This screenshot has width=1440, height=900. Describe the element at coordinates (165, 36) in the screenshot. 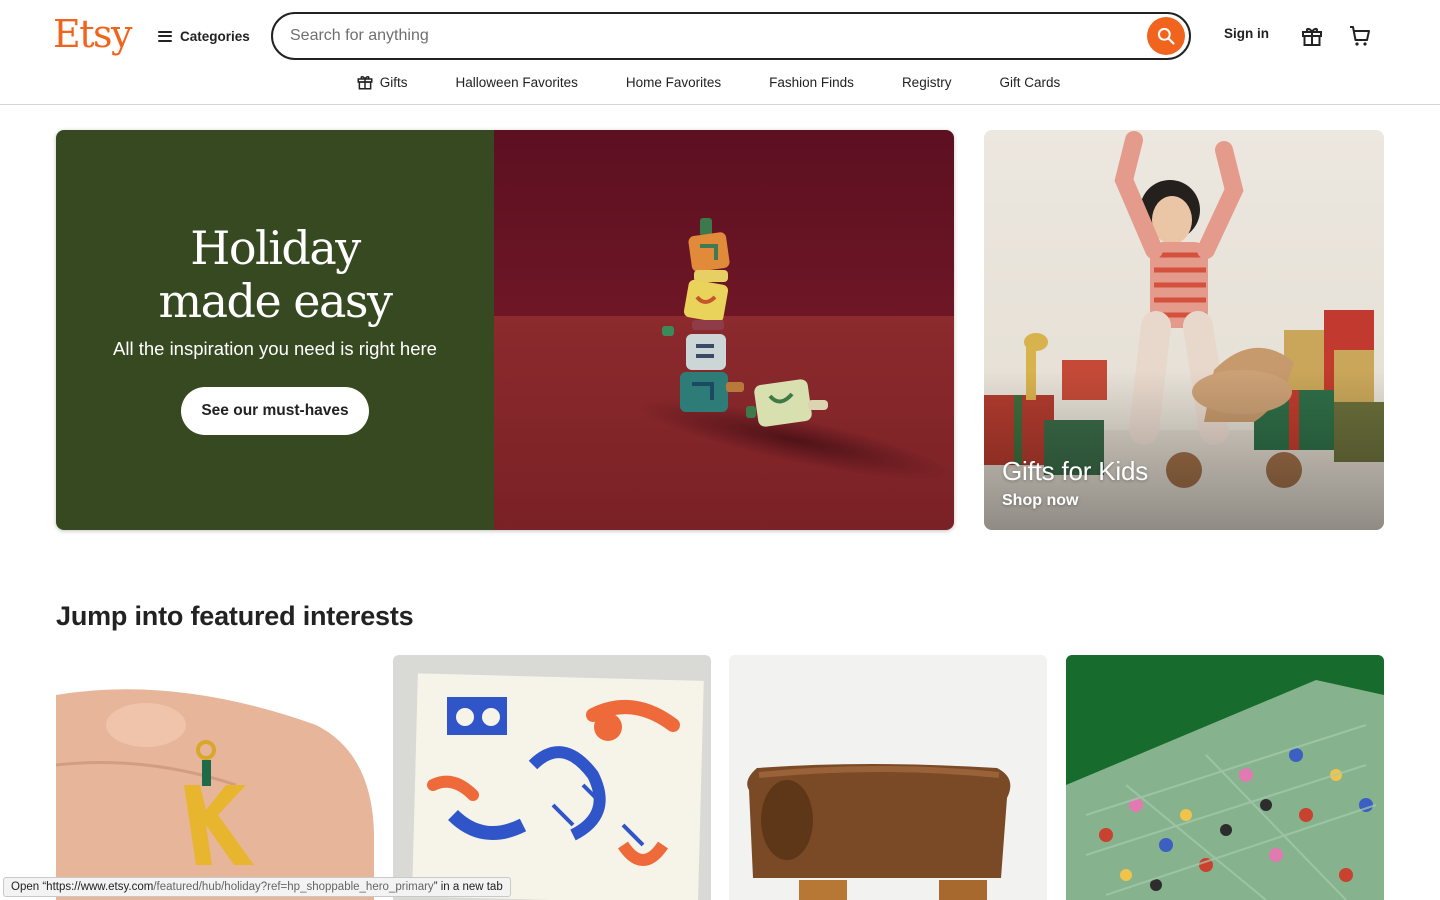

I see `menu-icon` at that location.